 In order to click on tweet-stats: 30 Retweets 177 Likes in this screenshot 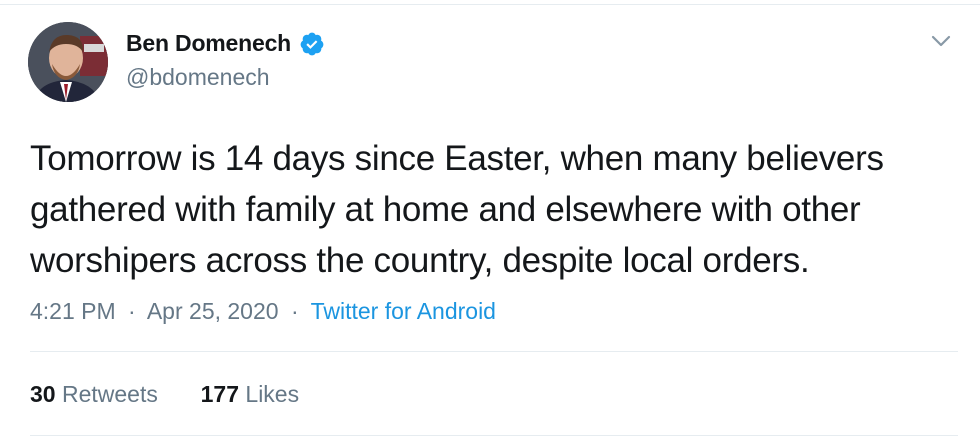, I will do `click(164, 394)`.